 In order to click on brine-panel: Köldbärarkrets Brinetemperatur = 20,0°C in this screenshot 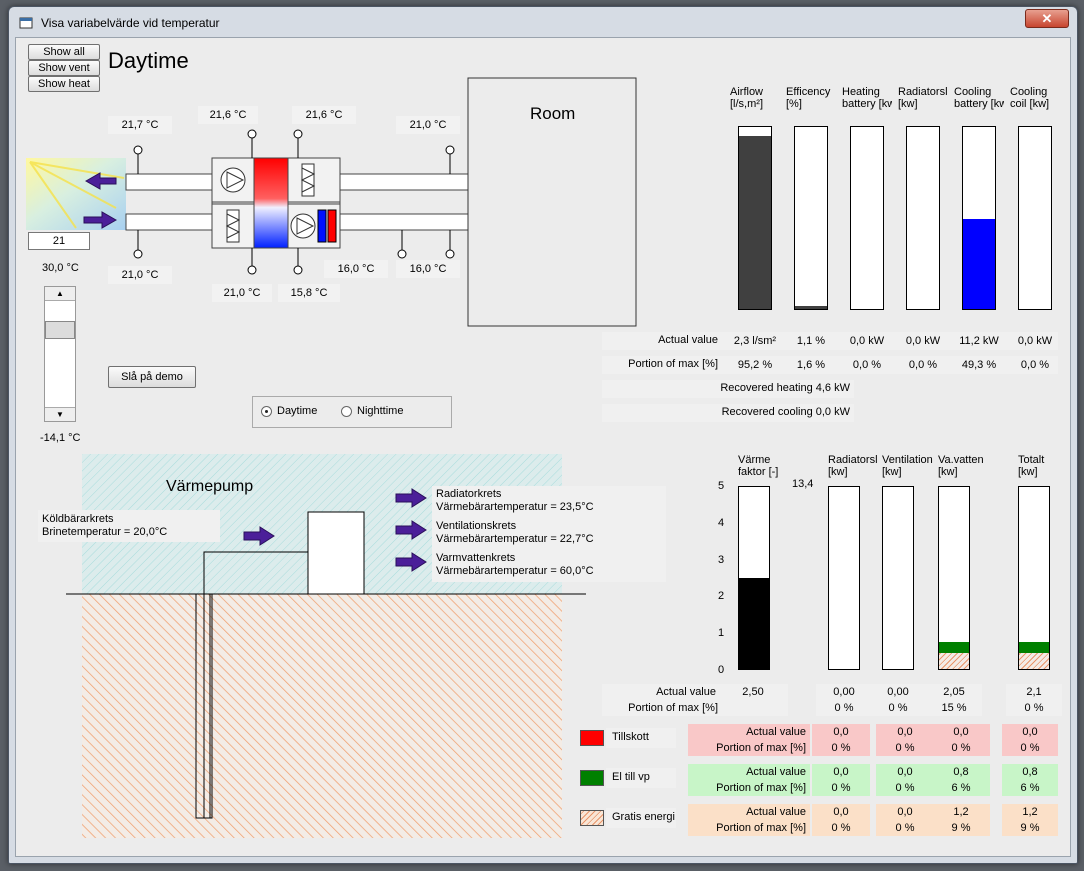, I will do `click(129, 526)`.